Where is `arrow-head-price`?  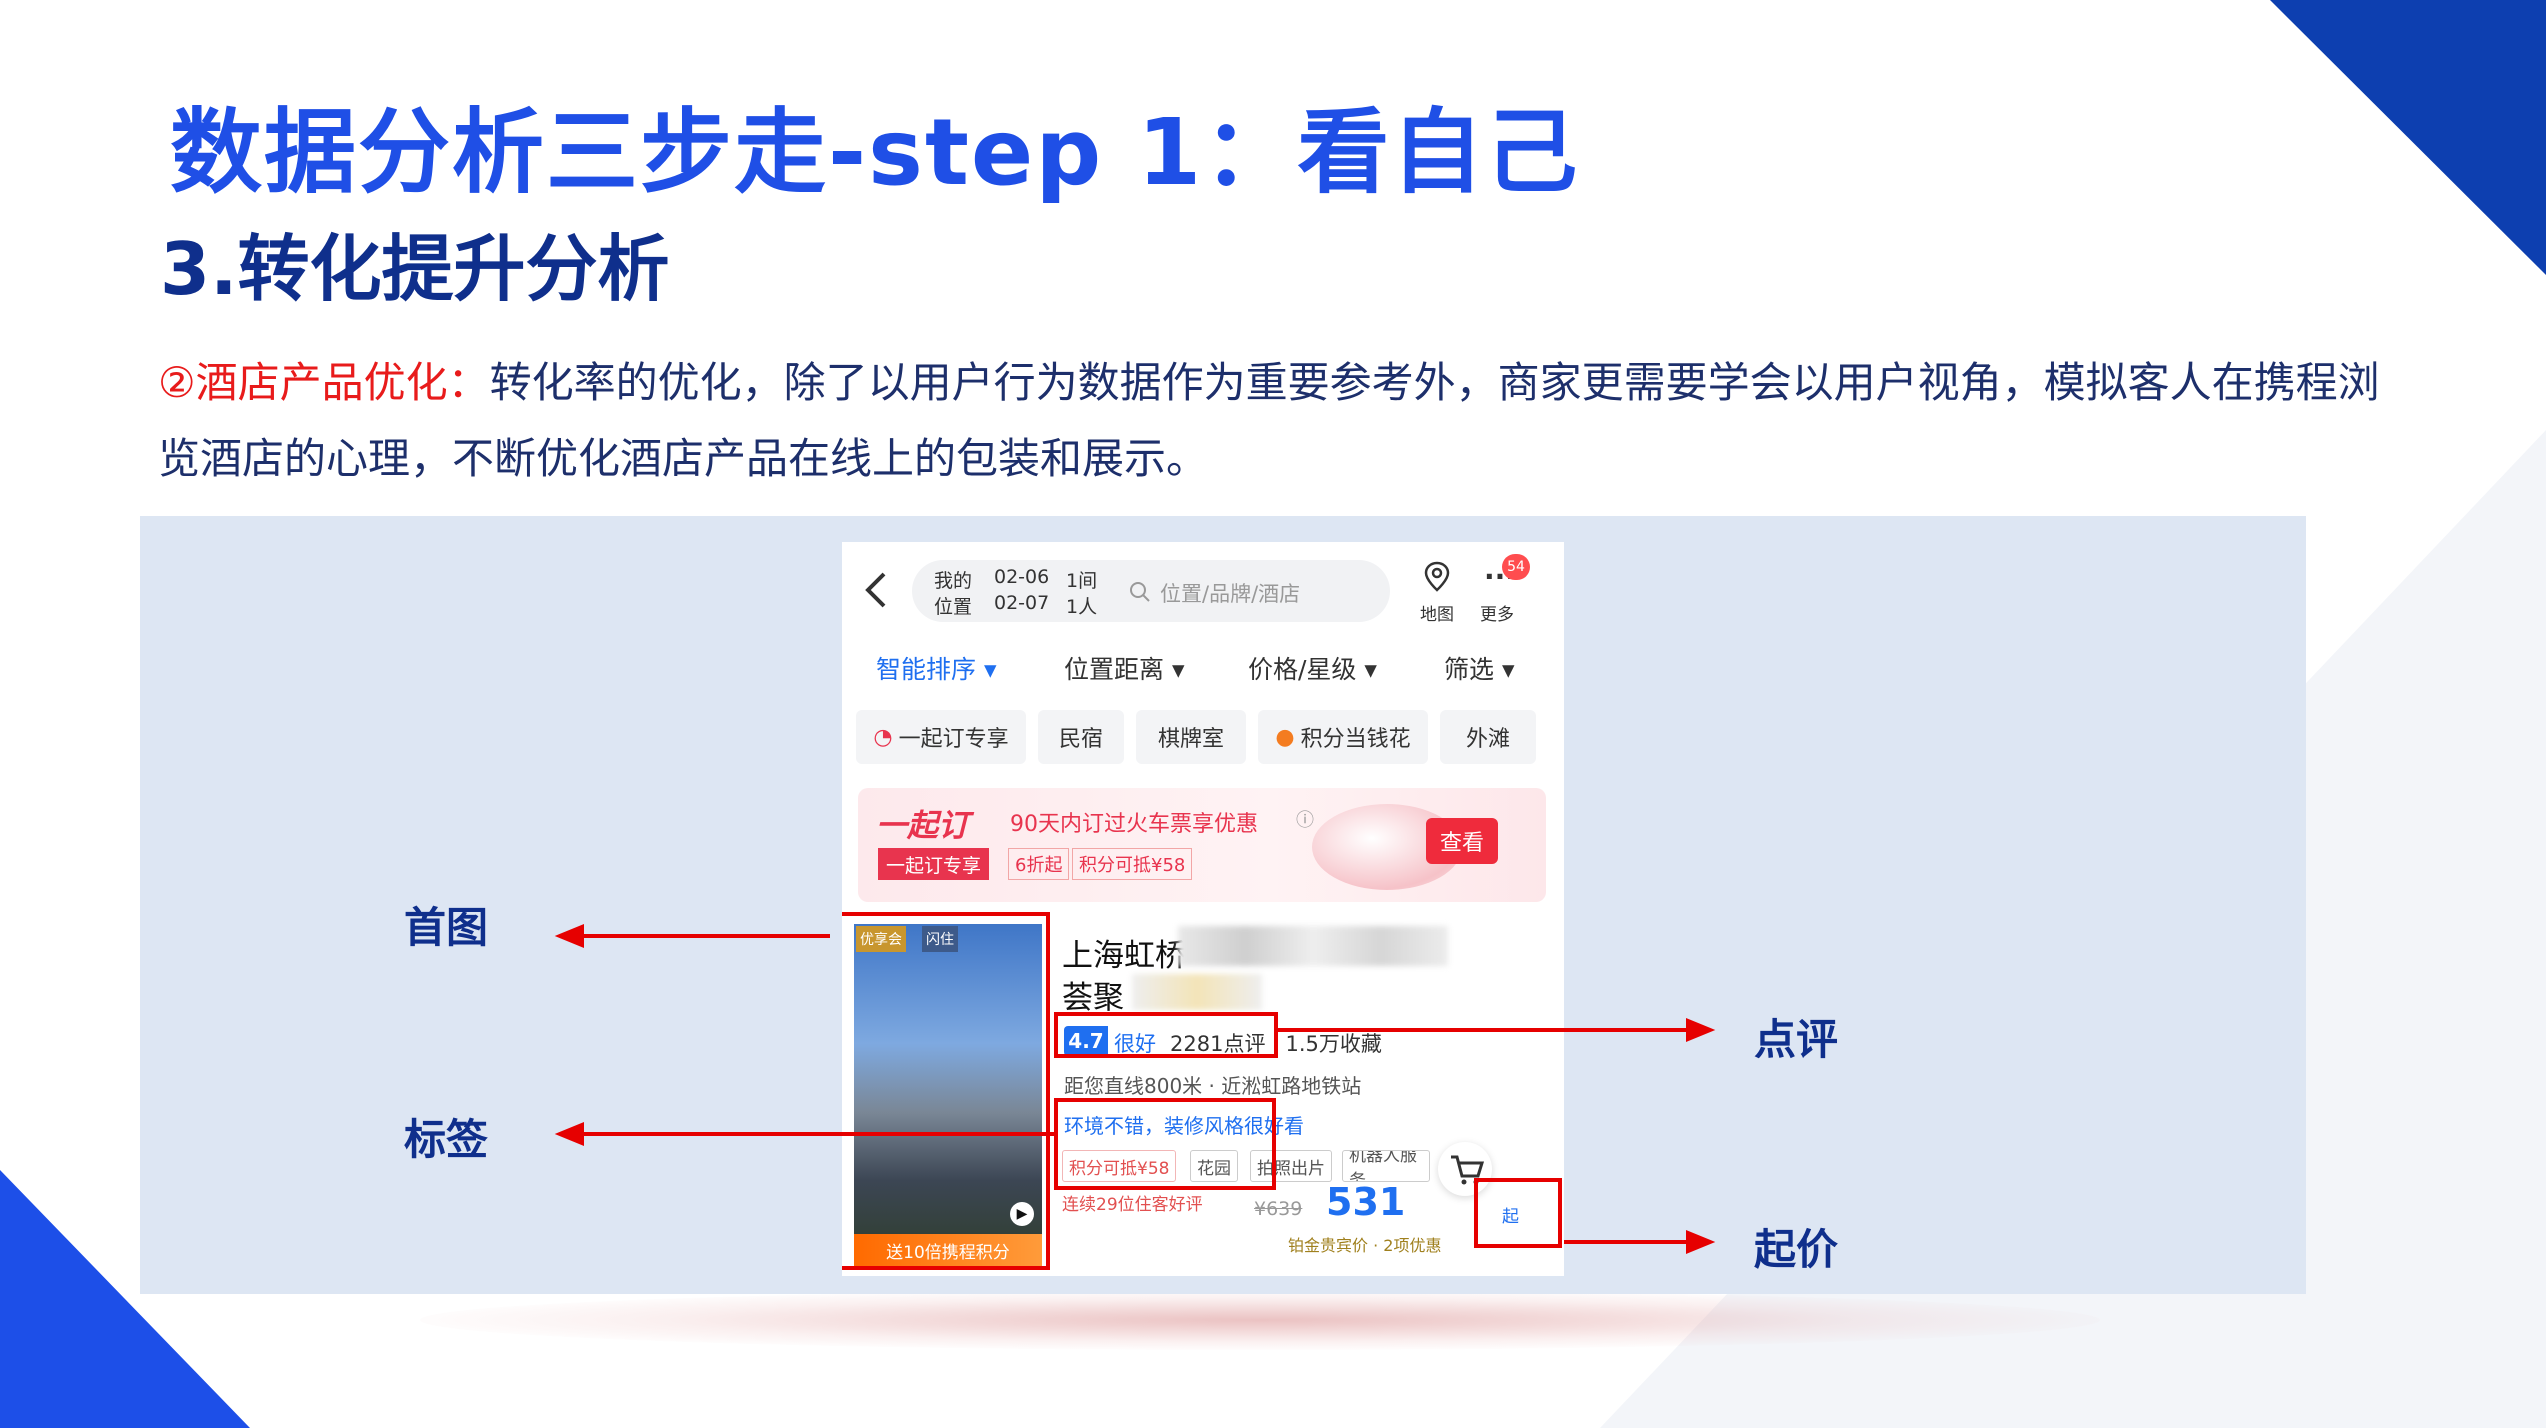 arrow-head-price is located at coordinates (1701, 1242).